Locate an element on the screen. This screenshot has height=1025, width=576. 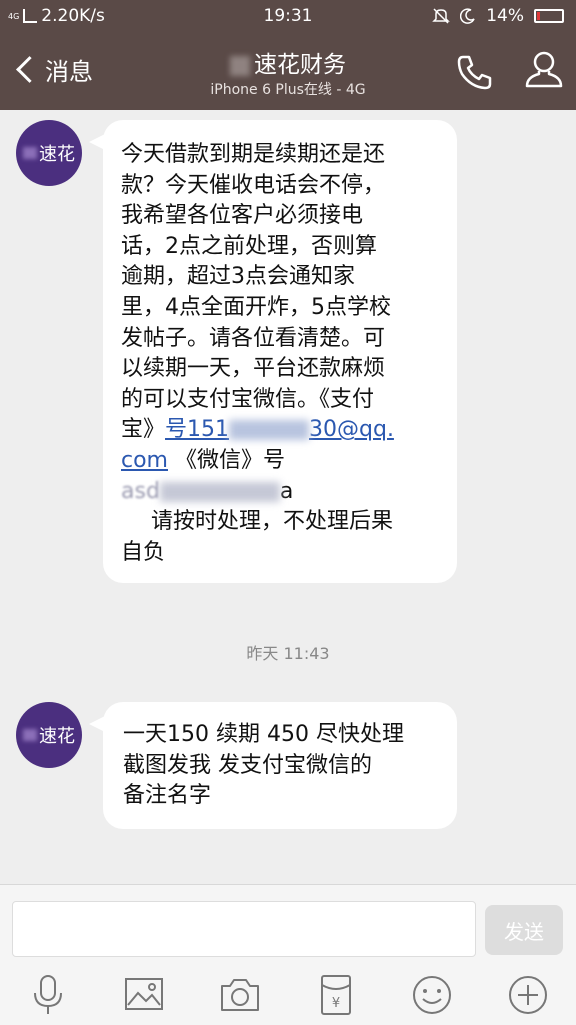
message-input is located at coordinates (244, 929).